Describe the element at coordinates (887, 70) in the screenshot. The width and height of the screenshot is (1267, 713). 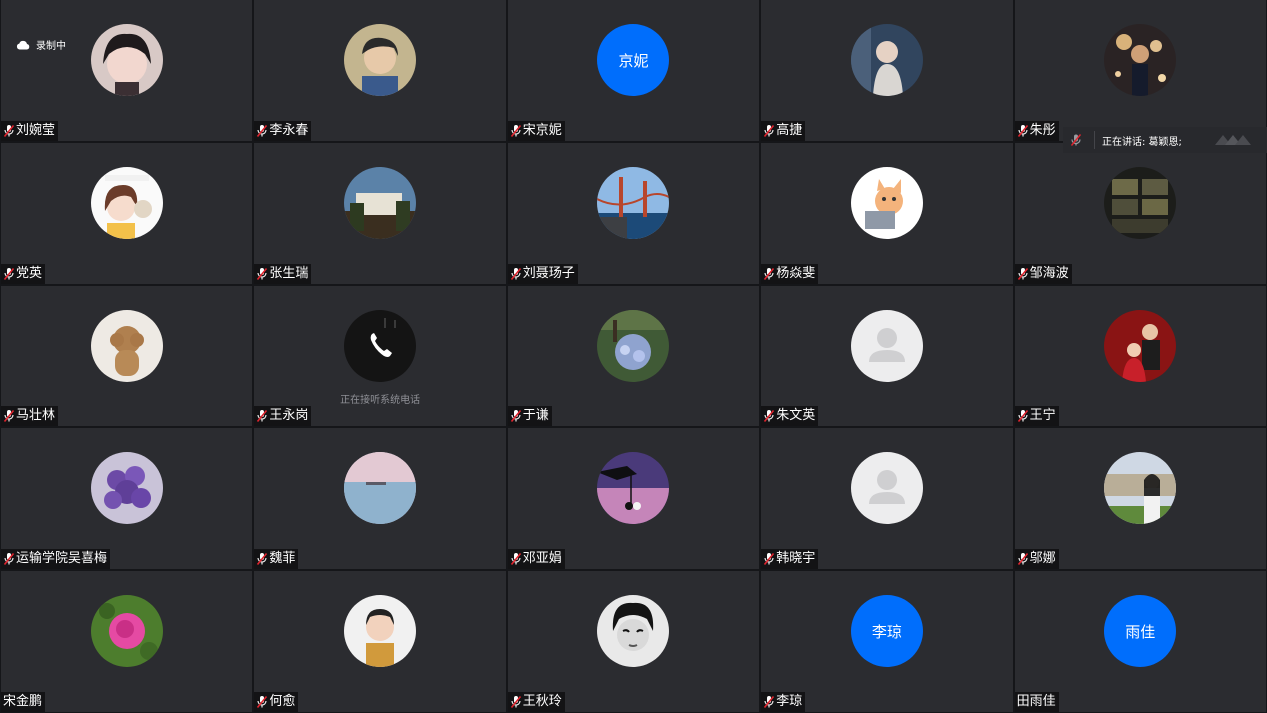
I see `participant-tile: 高捷` at that location.